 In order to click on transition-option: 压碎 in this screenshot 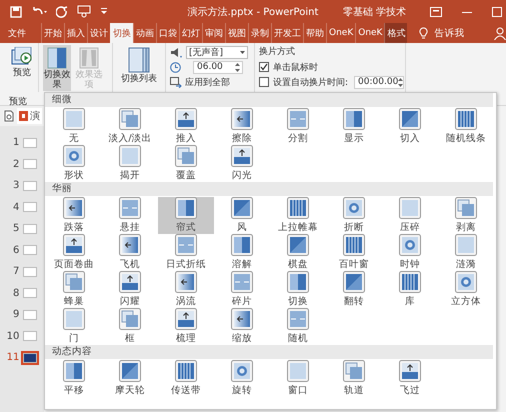, I will do `click(410, 215)`.